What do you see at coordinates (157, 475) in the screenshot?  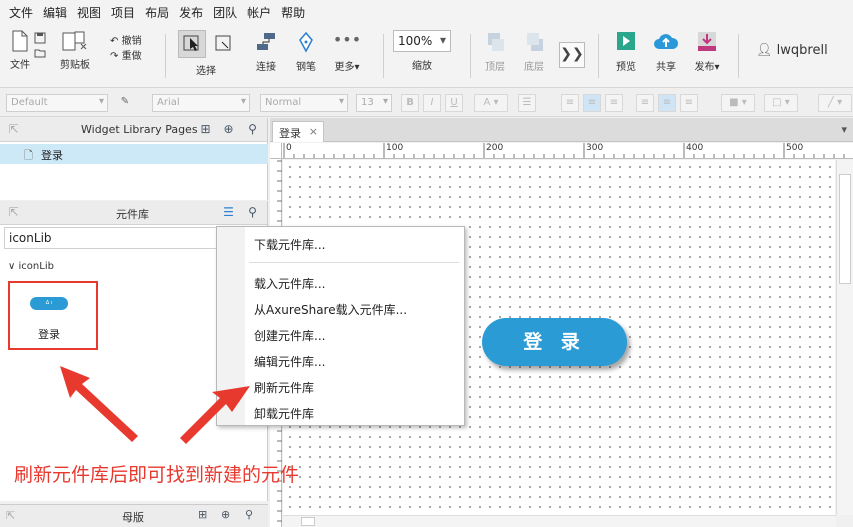 I see `annotation-text: 刷新元件库后即可找到新建的元件` at bounding box center [157, 475].